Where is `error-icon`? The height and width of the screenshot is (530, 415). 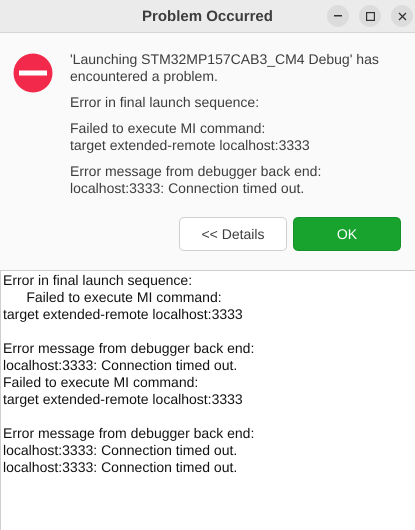 error-icon is located at coordinates (33, 73).